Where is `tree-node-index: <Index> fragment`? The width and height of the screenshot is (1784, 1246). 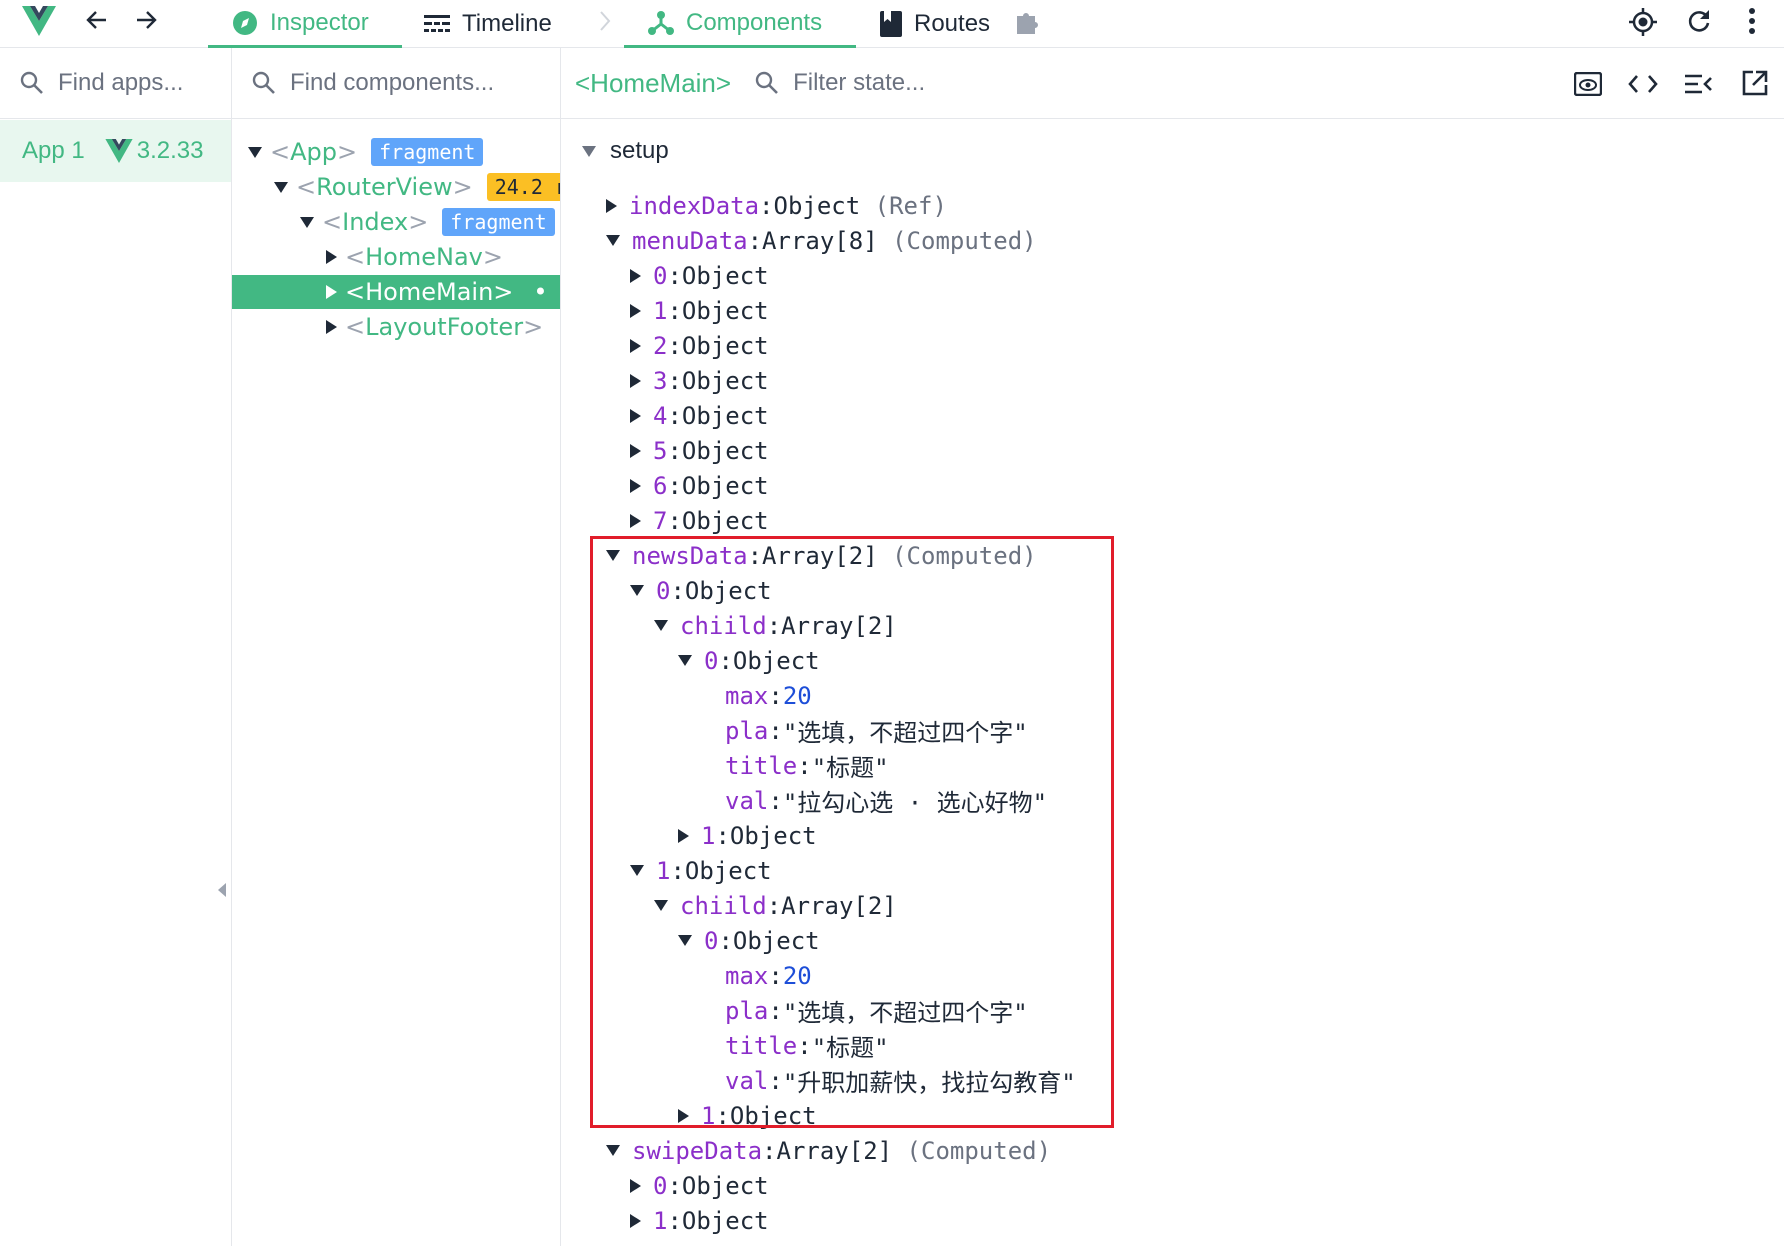 tree-node-index: <Index> fragment is located at coordinates (396, 222).